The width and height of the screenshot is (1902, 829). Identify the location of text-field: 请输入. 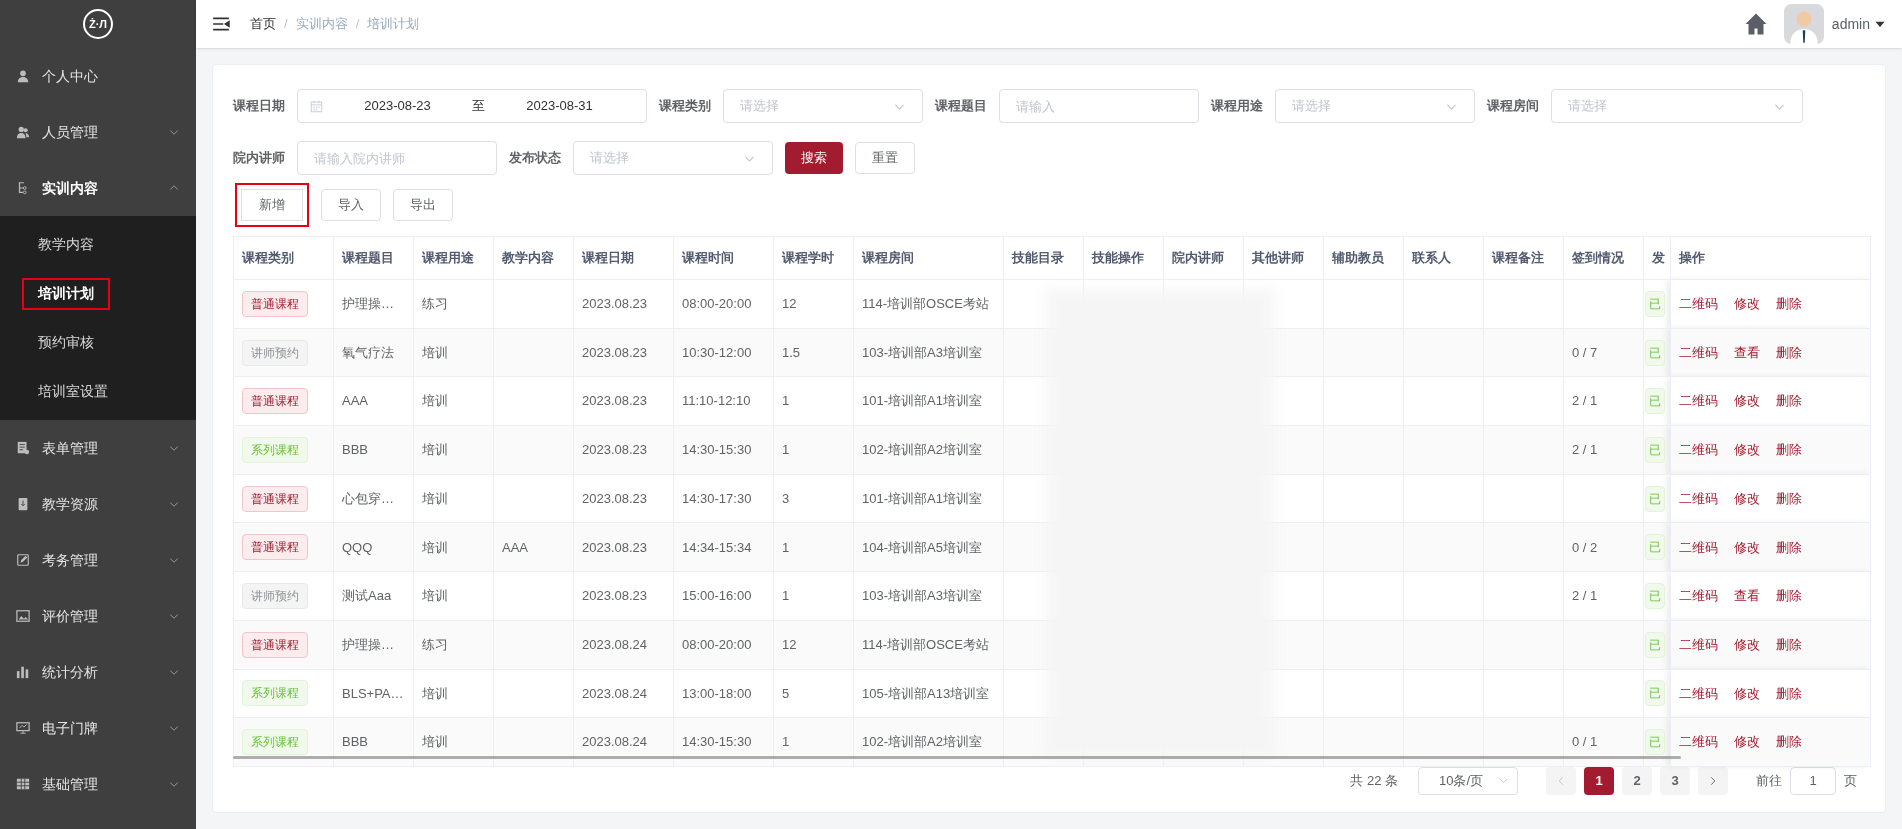
(1099, 106).